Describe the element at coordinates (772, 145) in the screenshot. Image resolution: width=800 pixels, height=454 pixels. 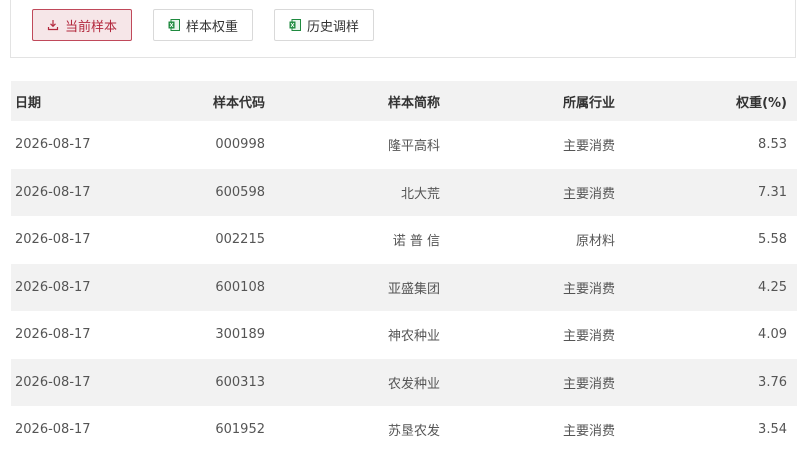
I see `cell-weight: 8.53` at that location.